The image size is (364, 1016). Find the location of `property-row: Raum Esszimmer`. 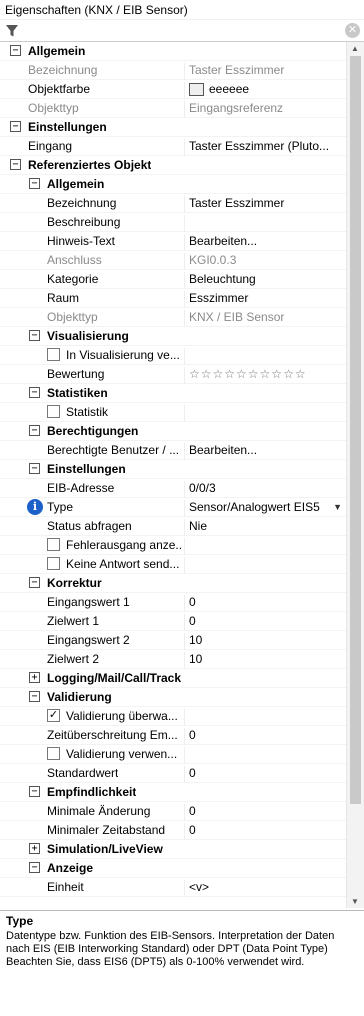

property-row: Raum Esszimmer is located at coordinates (173, 298).